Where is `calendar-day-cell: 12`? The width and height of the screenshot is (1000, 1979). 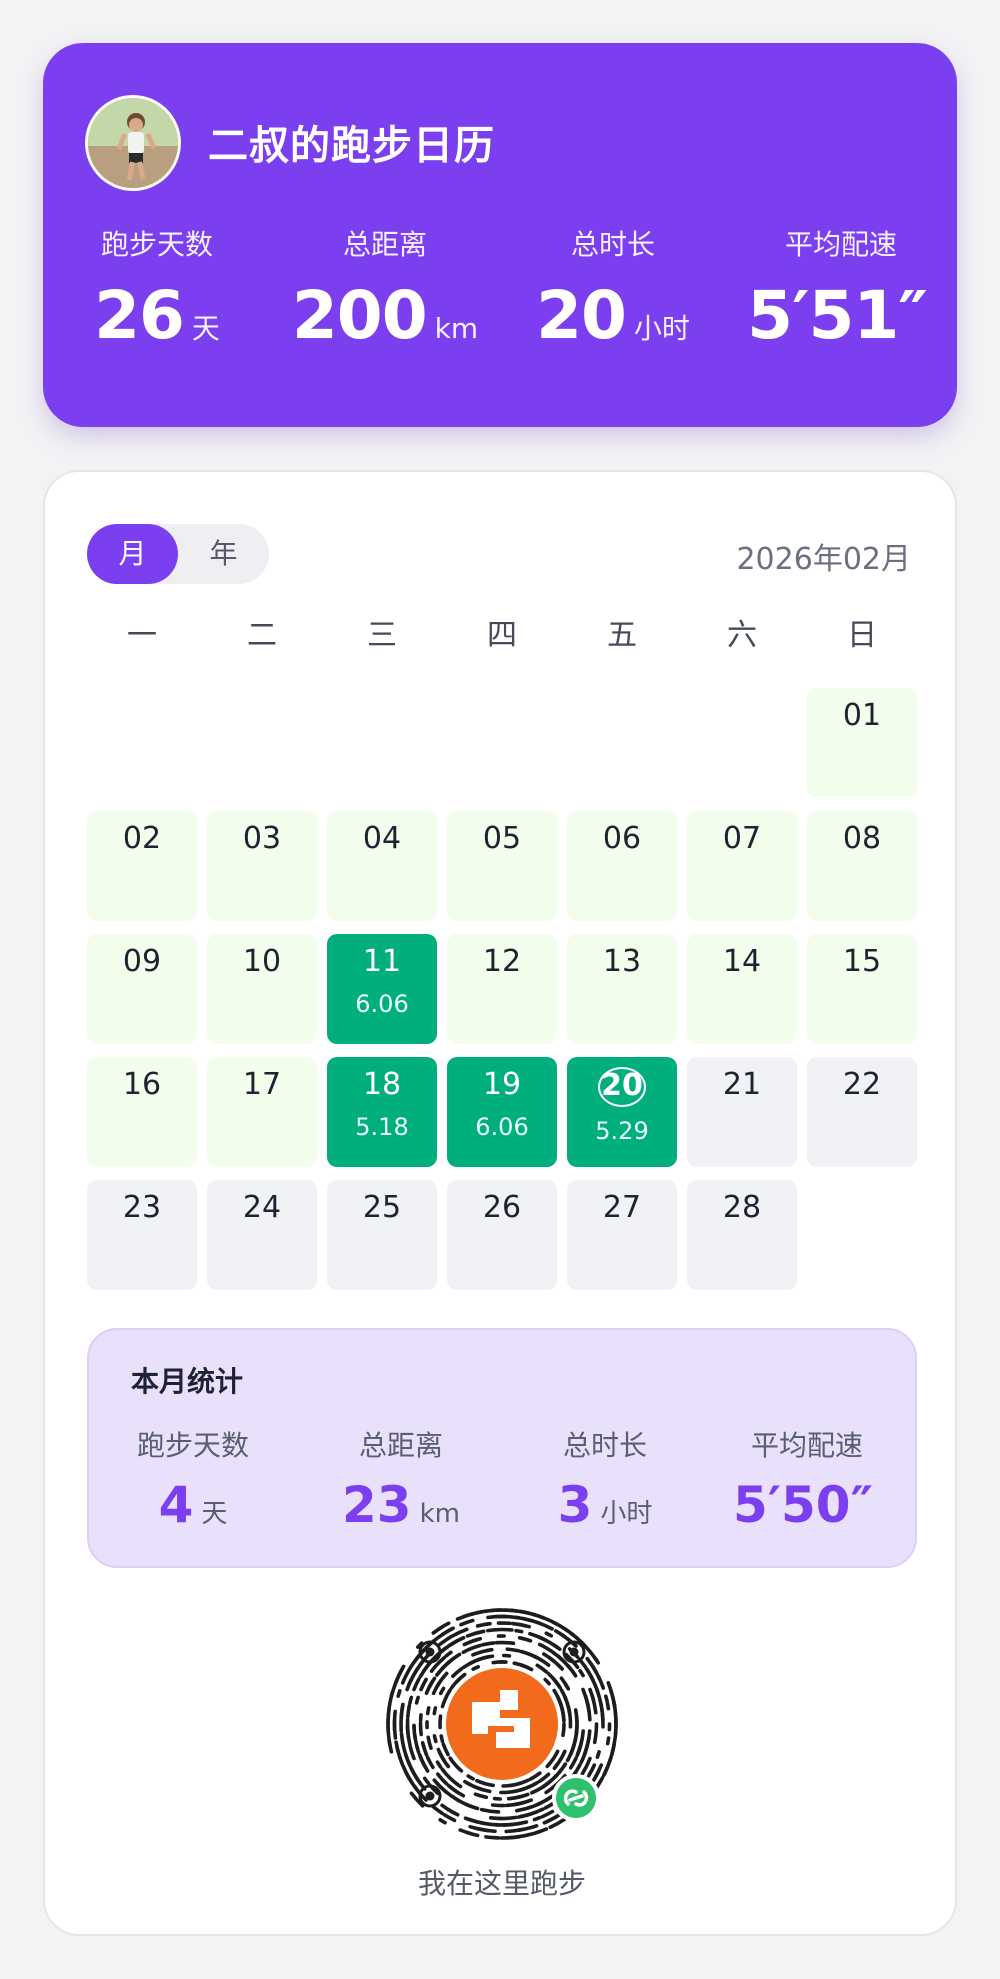 calendar-day-cell: 12 is located at coordinates (502, 989).